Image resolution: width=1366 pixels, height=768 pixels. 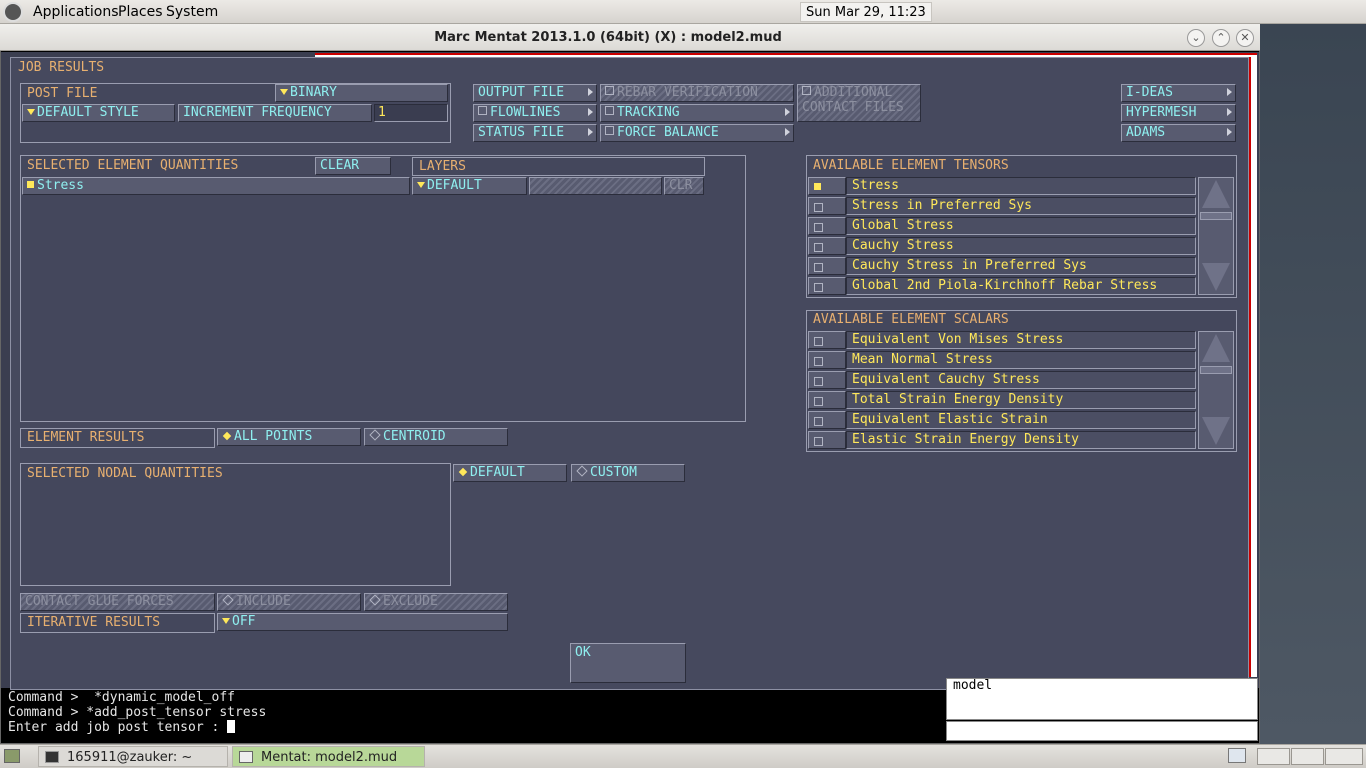 What do you see at coordinates (263, 601) in the screenshot?
I see `include-label: INCLUDE` at bounding box center [263, 601].